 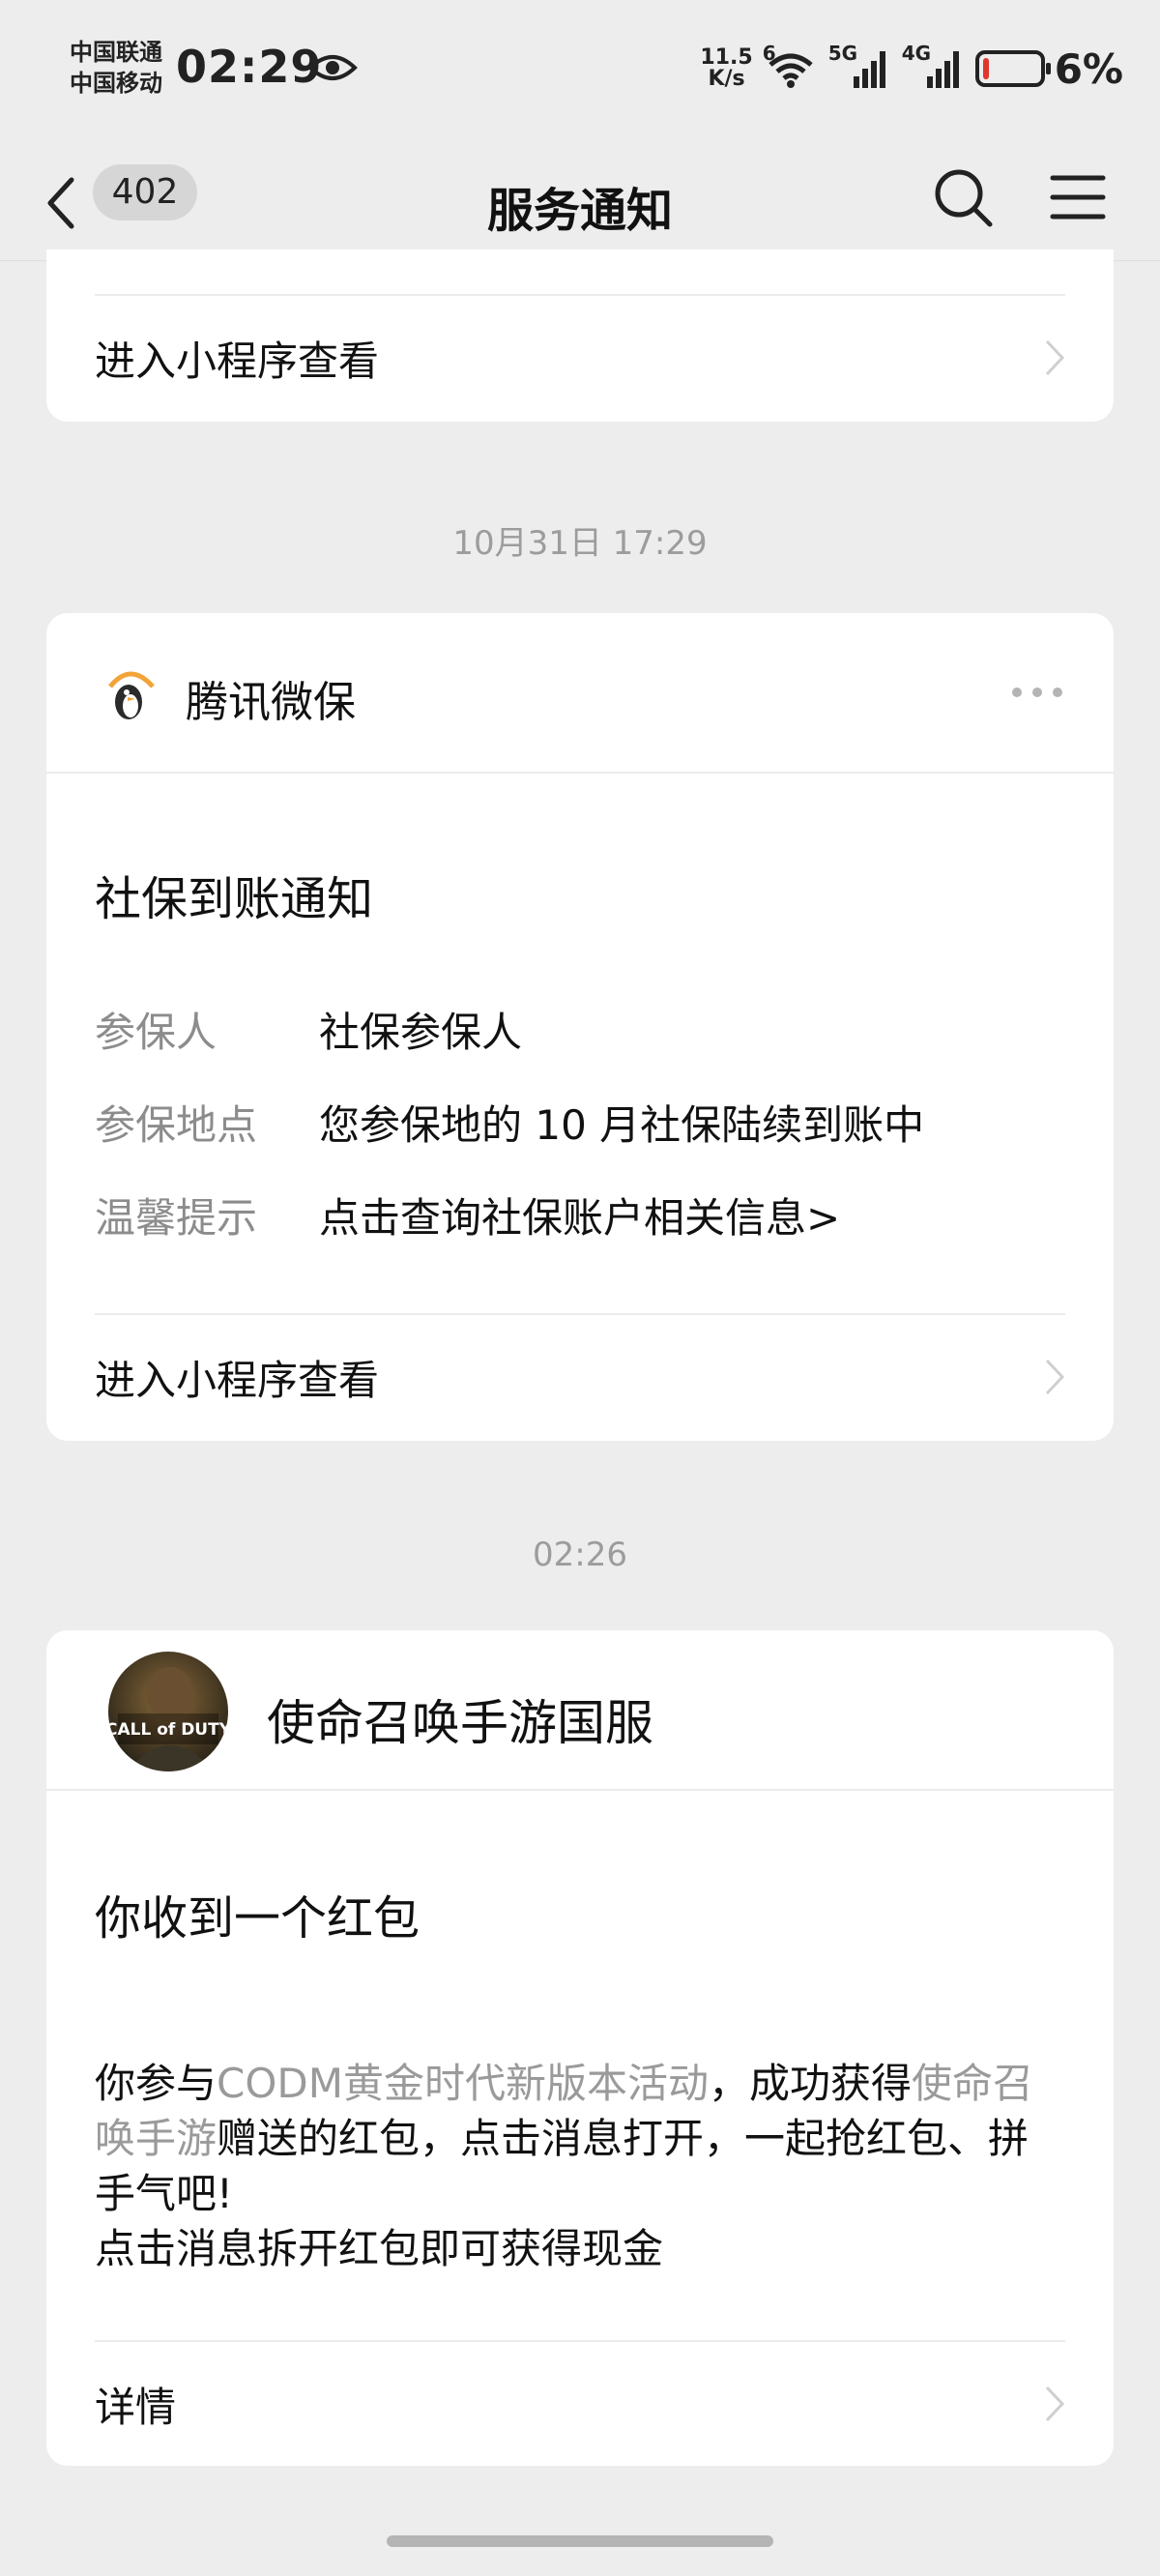 I want to click on battery-icon, so click(x=1013, y=68).